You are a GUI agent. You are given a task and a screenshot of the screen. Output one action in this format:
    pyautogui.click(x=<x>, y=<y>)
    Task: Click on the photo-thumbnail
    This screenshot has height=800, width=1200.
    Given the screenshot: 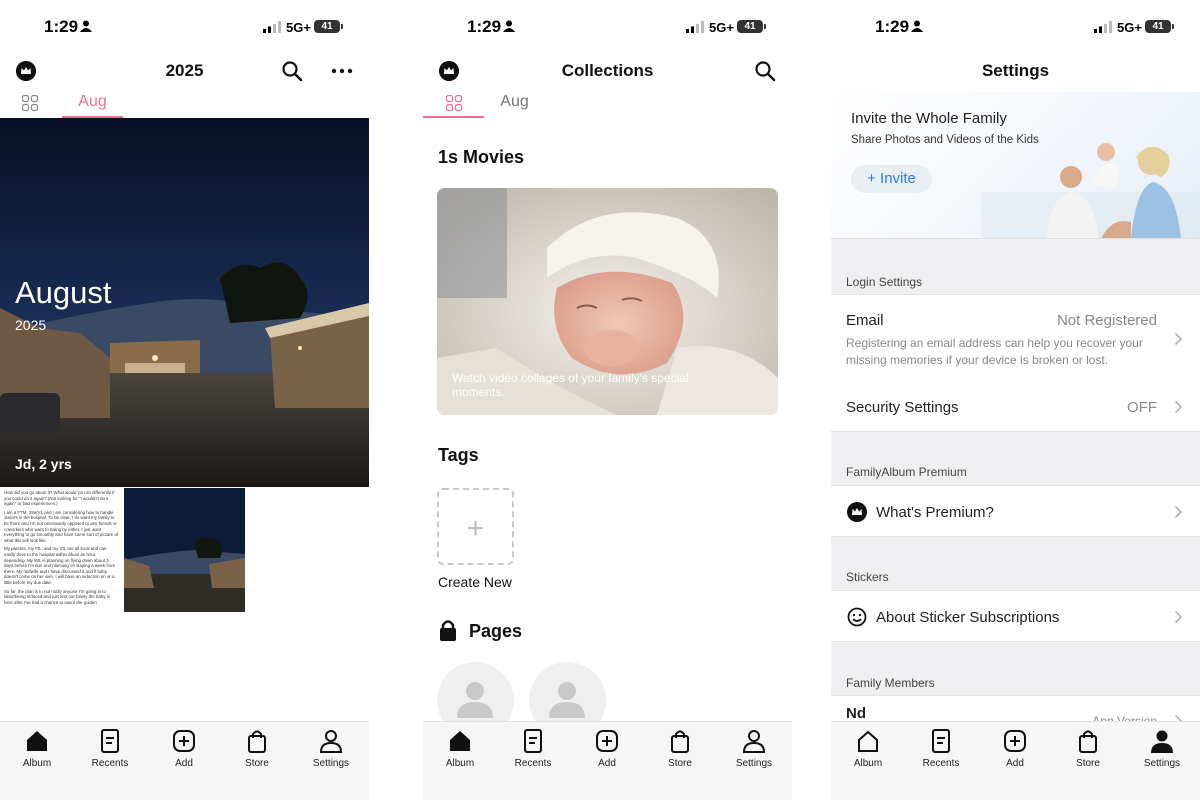 What is the action you would take?
    pyautogui.click(x=184, y=550)
    